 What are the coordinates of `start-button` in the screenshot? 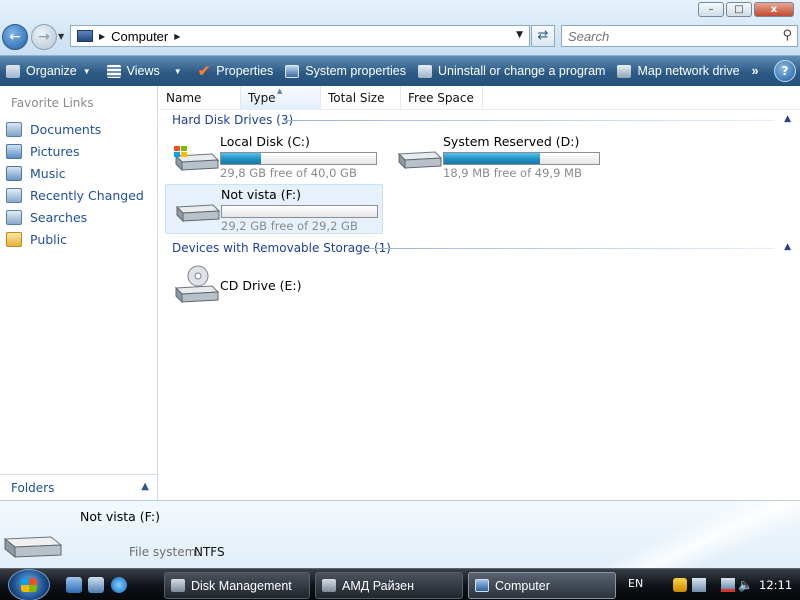 It's located at (29, 584).